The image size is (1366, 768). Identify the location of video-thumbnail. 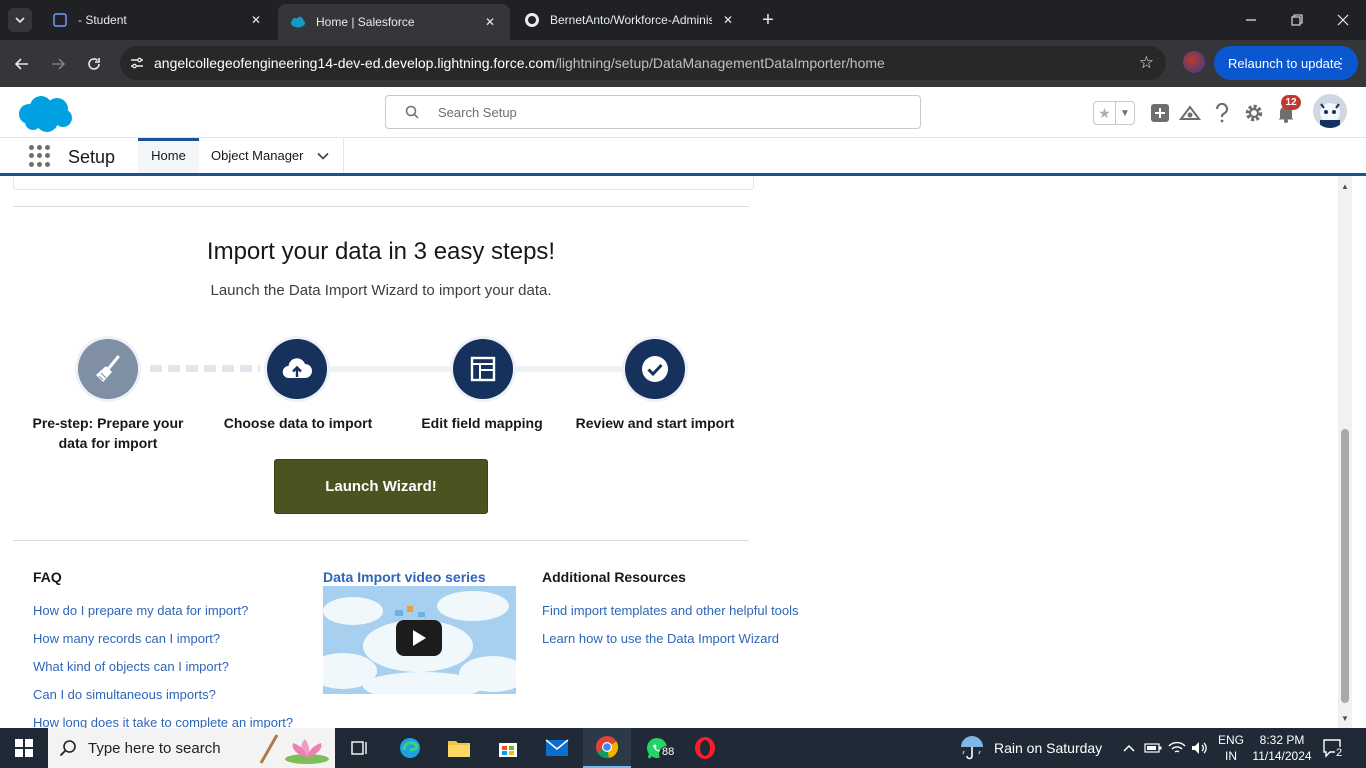
(419, 640).